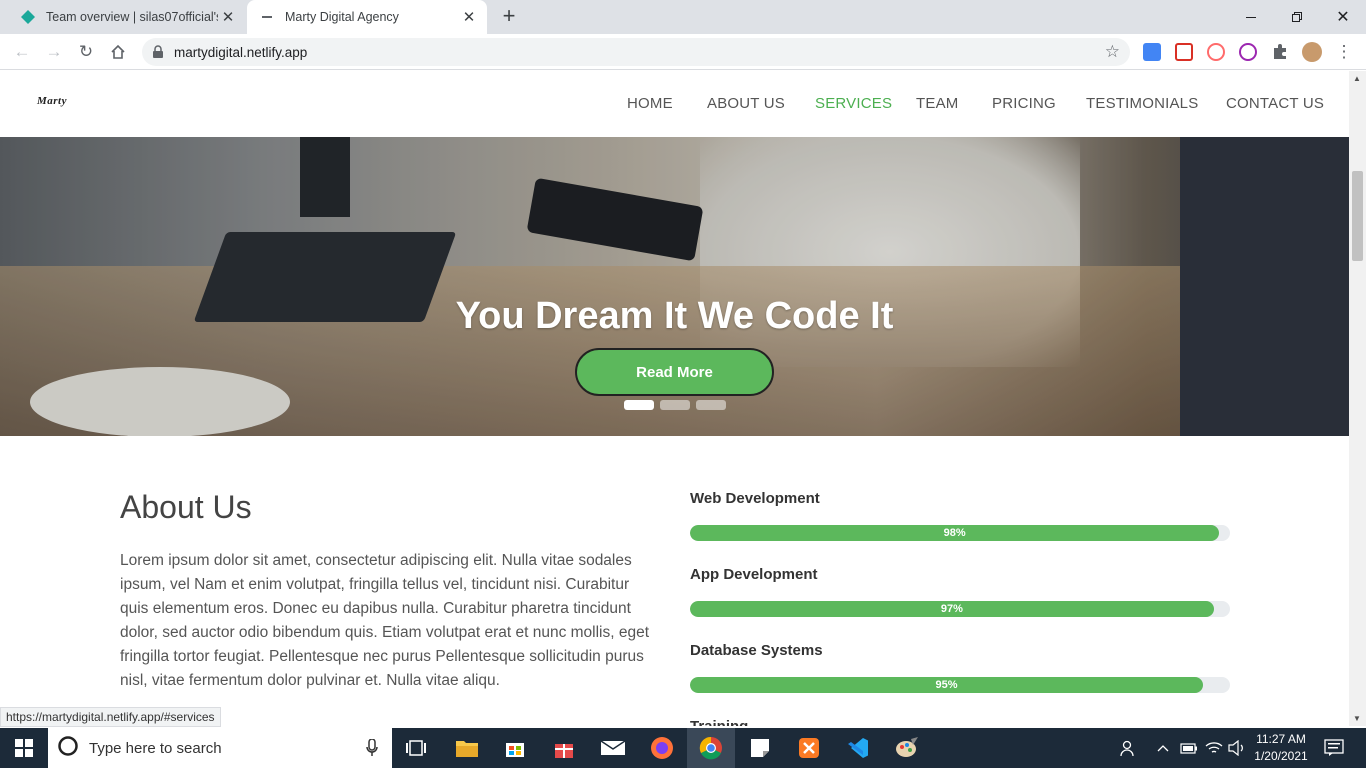 The image size is (1366, 768). What do you see at coordinates (1357, 398) in the screenshot?
I see `page-scrollbar: ▲ ▼` at bounding box center [1357, 398].